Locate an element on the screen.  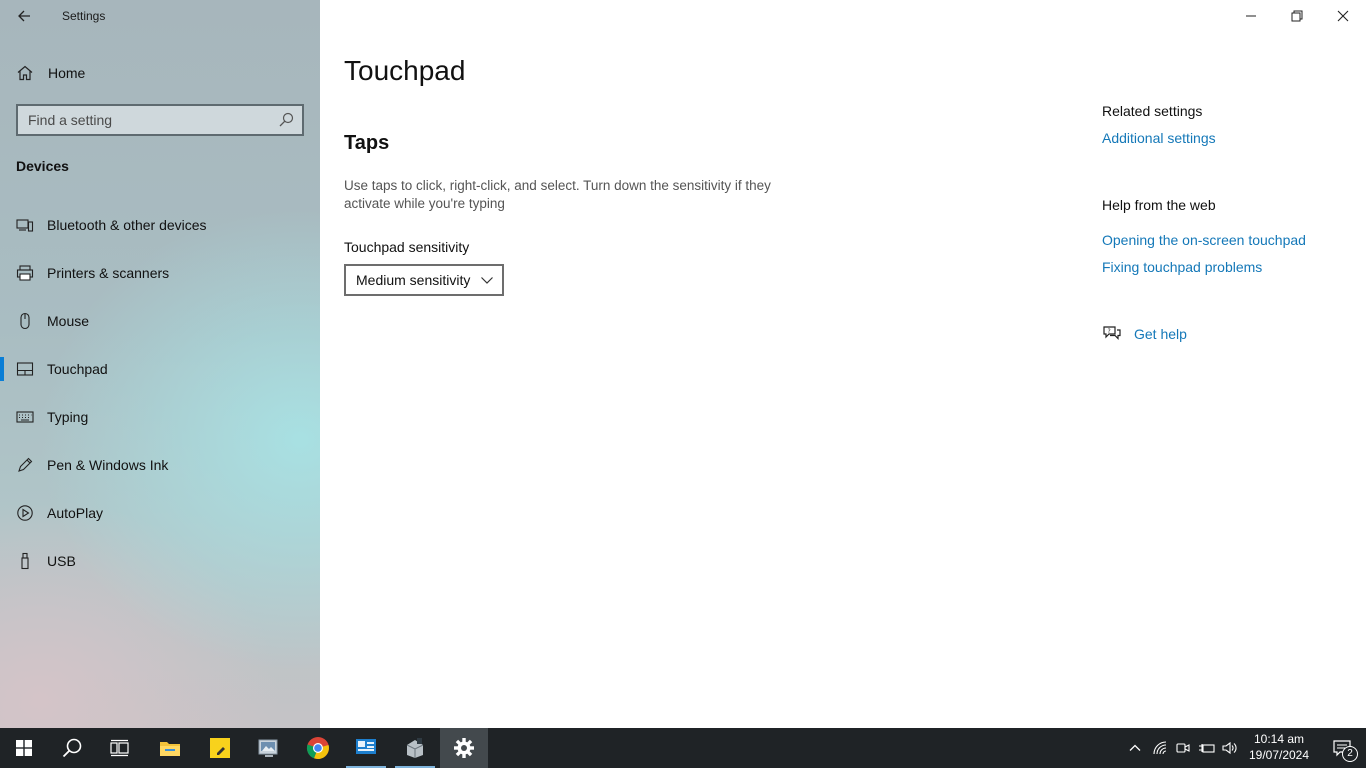
volume-button is located at coordinates (1230, 748).